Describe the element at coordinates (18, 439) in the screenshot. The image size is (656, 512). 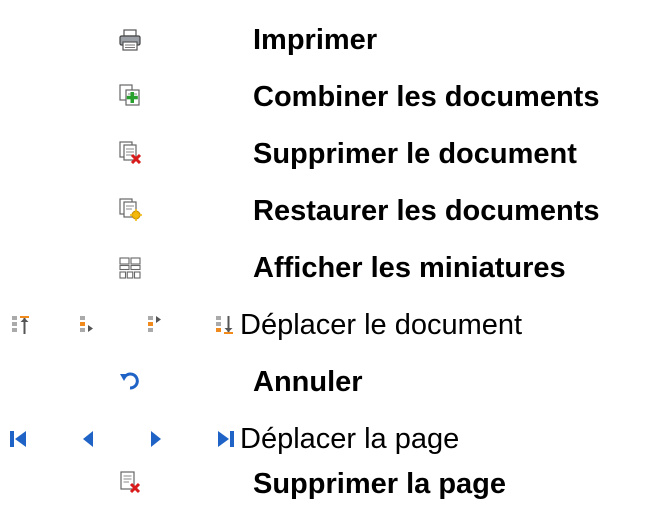
I see `first-page-icon` at that location.